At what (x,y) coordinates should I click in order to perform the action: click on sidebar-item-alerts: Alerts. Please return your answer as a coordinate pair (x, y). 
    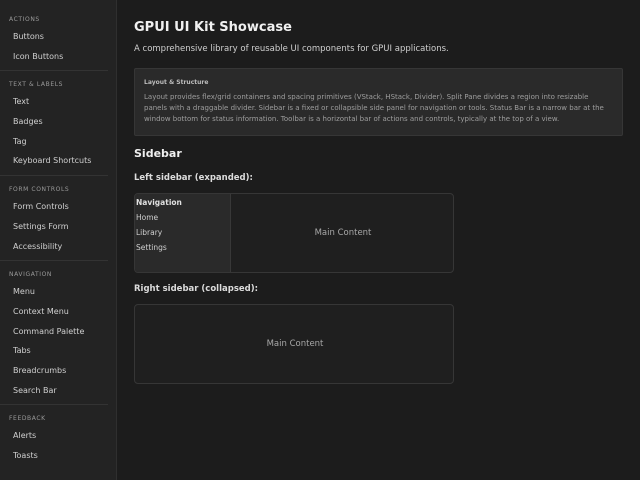
    Looking at the image, I should click on (58, 436).